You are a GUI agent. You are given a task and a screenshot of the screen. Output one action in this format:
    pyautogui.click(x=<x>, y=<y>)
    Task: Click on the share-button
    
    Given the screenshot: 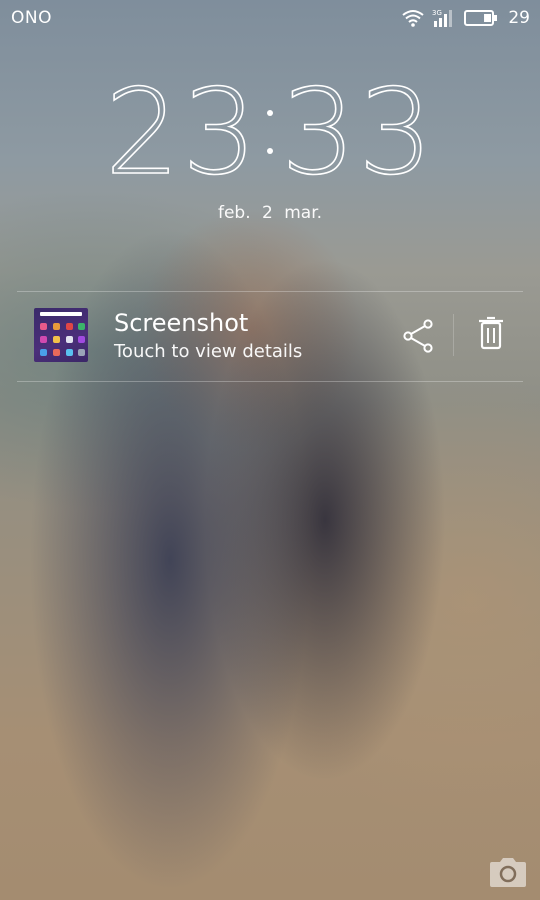 What is the action you would take?
    pyautogui.click(x=419, y=336)
    